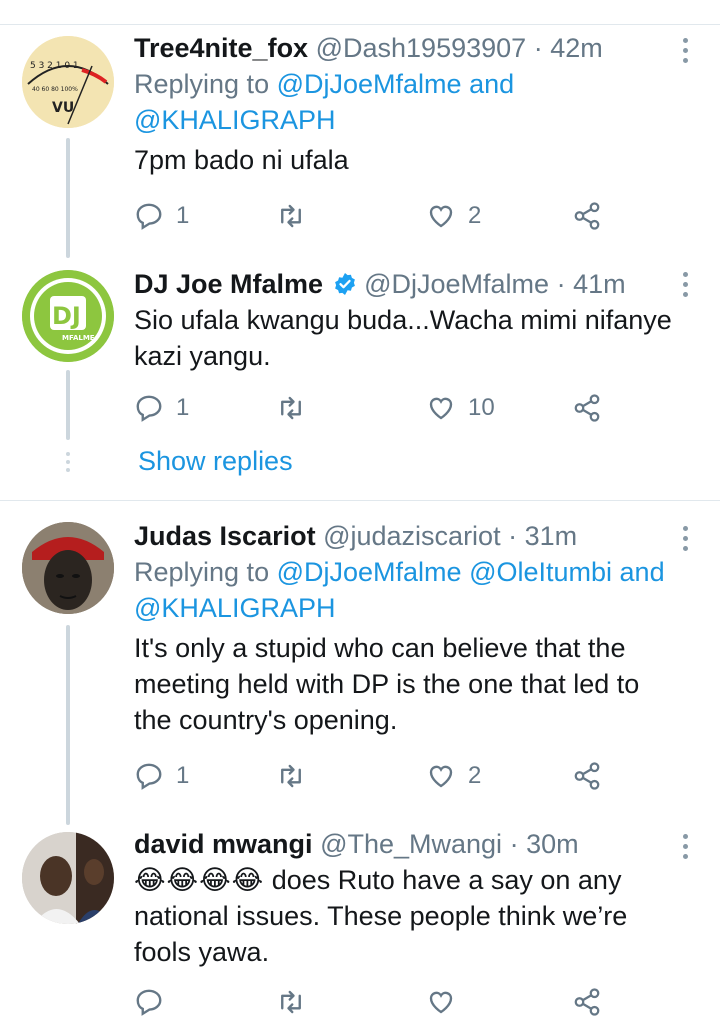  I want to click on tweet-actions: 1 2, so click(374, 216).